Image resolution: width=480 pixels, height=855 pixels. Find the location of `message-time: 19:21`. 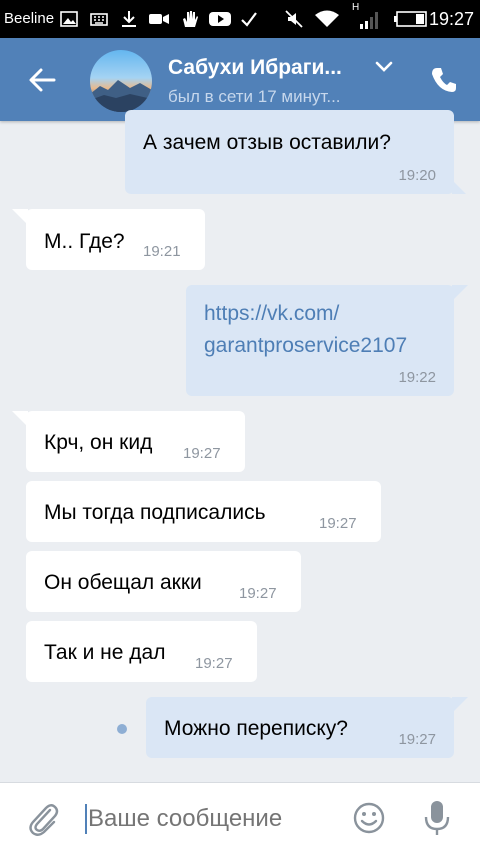

message-time: 19:21 is located at coordinates (162, 251).